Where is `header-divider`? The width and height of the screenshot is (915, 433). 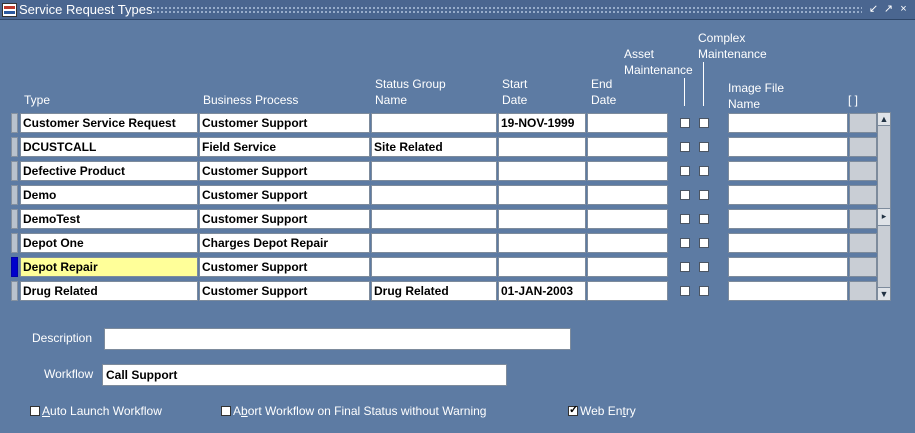 header-divider is located at coordinates (684, 92).